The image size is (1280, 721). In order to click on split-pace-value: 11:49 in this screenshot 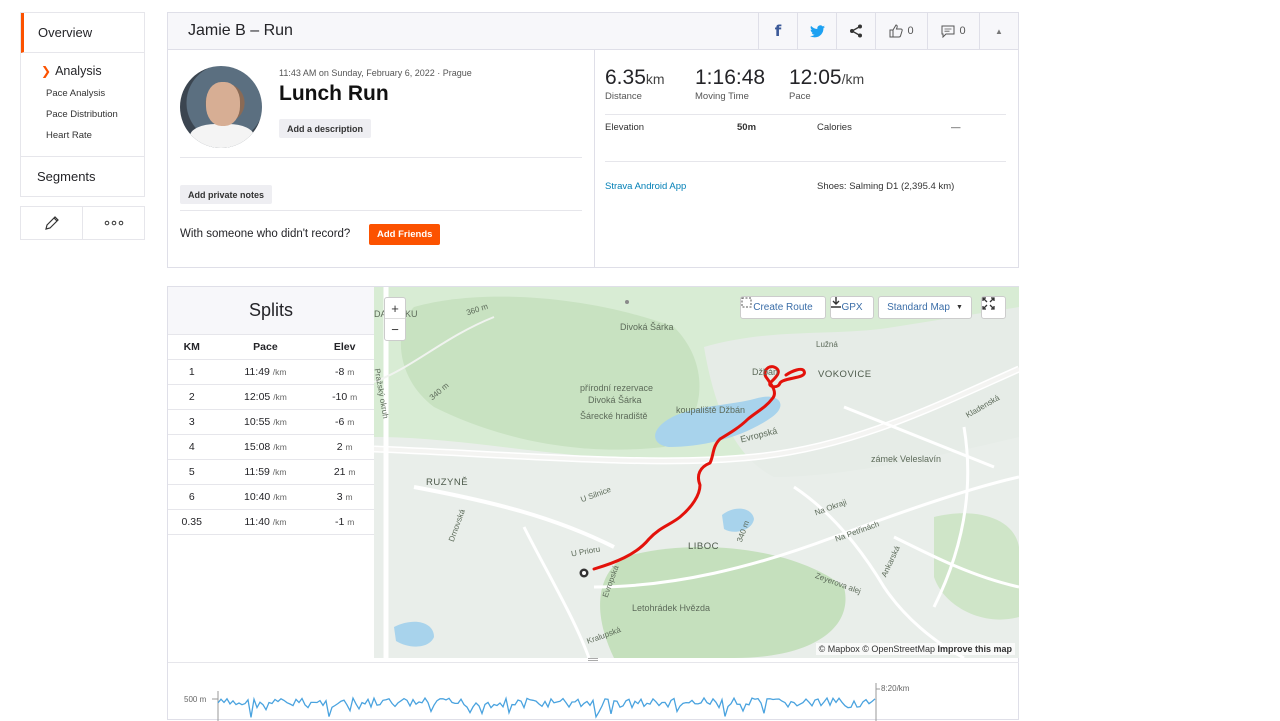, I will do `click(257, 371)`.